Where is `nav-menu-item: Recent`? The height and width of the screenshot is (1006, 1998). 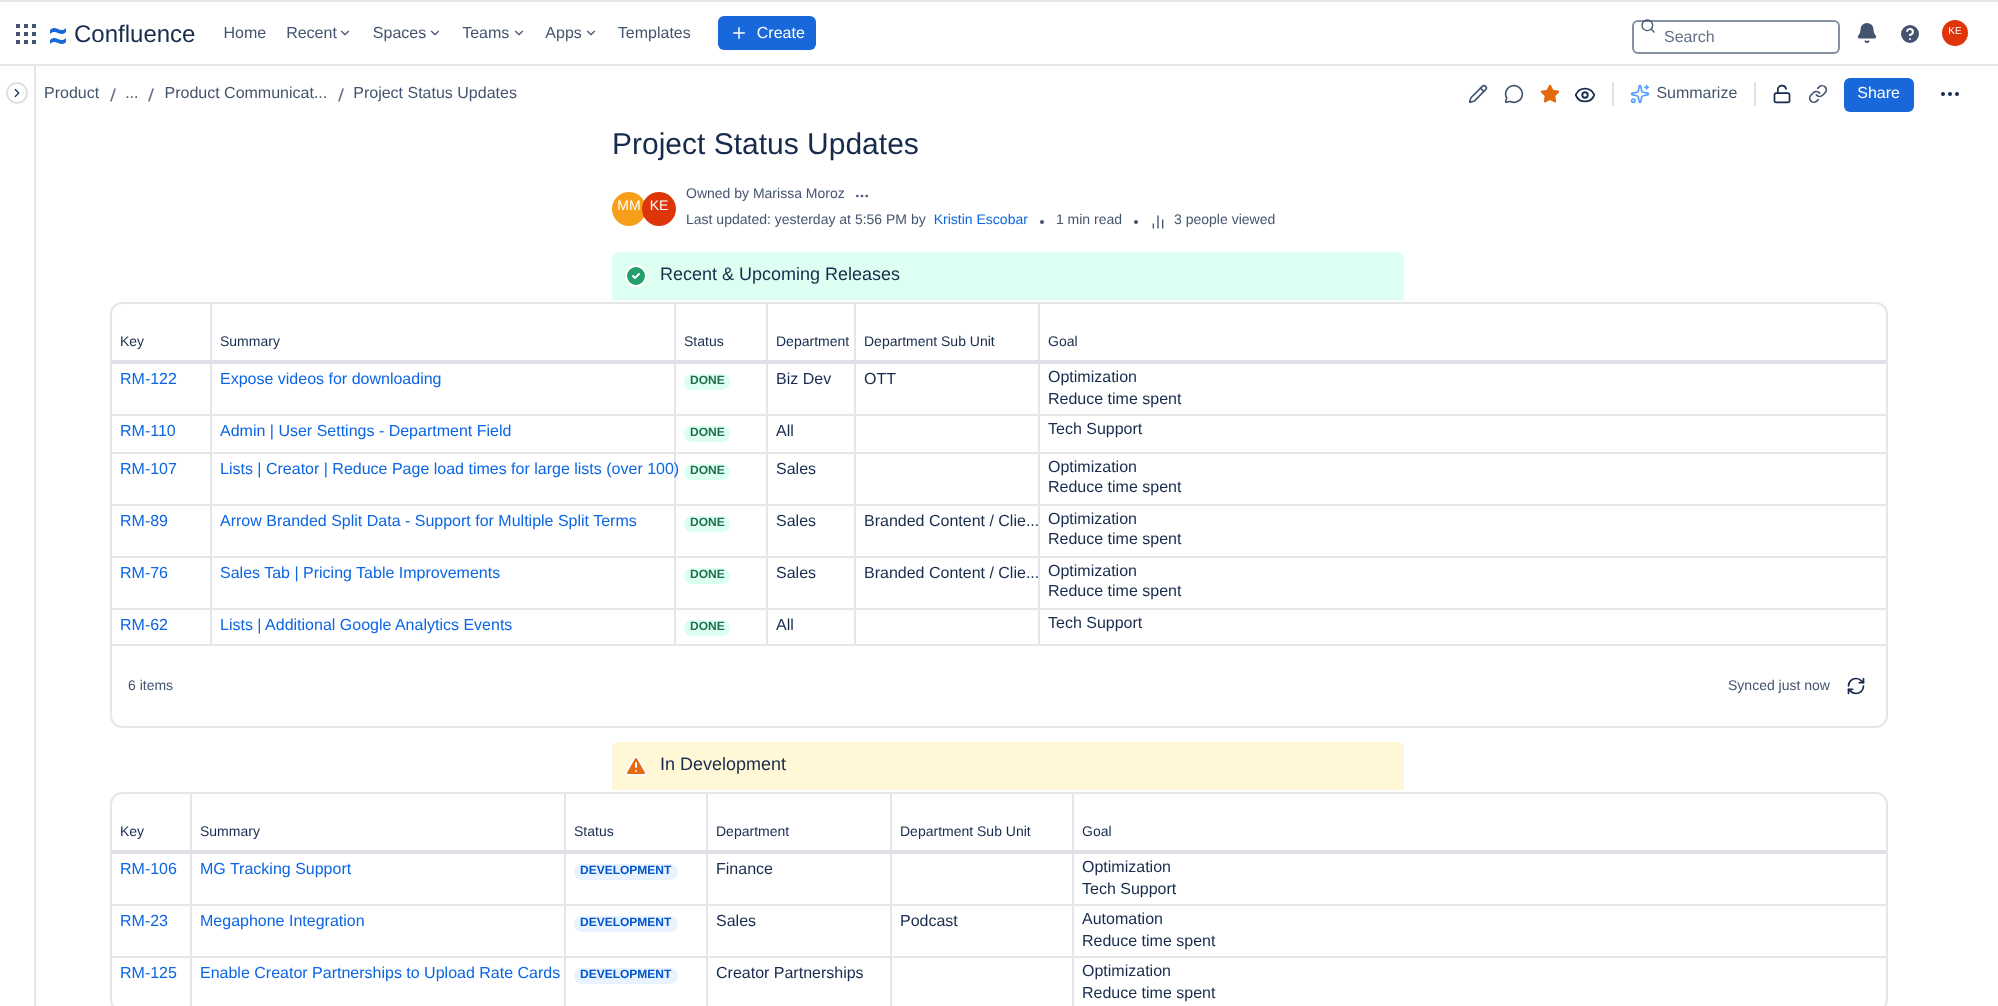
nav-menu-item: Recent is located at coordinates (319, 33).